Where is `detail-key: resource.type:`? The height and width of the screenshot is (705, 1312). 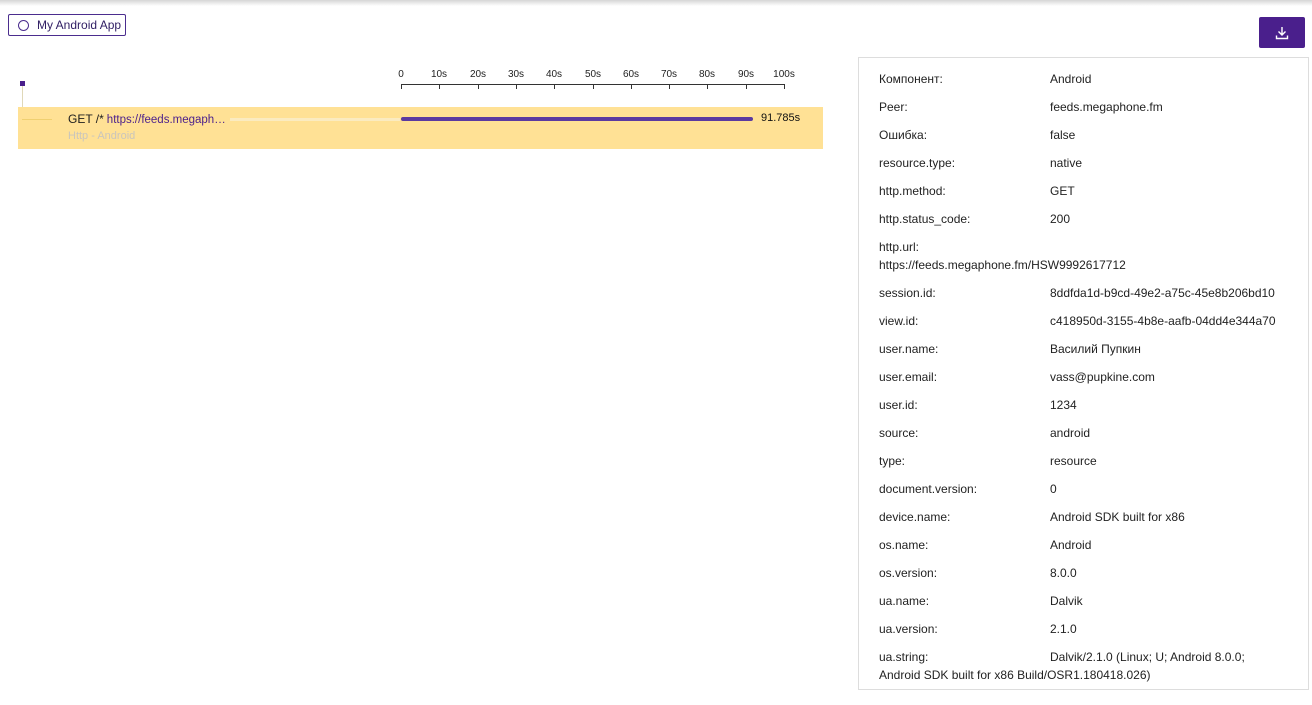 detail-key: resource.type: is located at coordinates (917, 163).